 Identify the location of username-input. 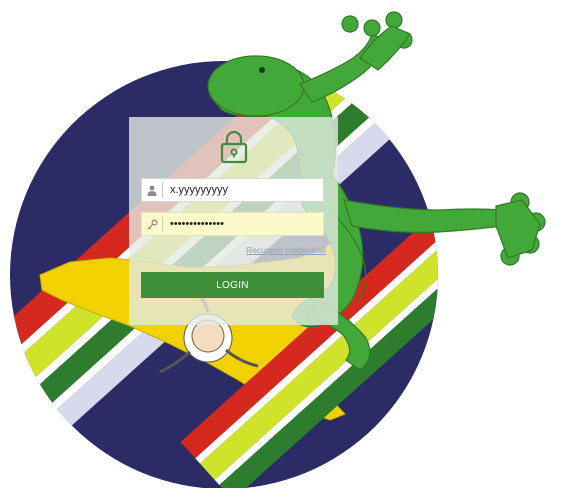
(245, 190).